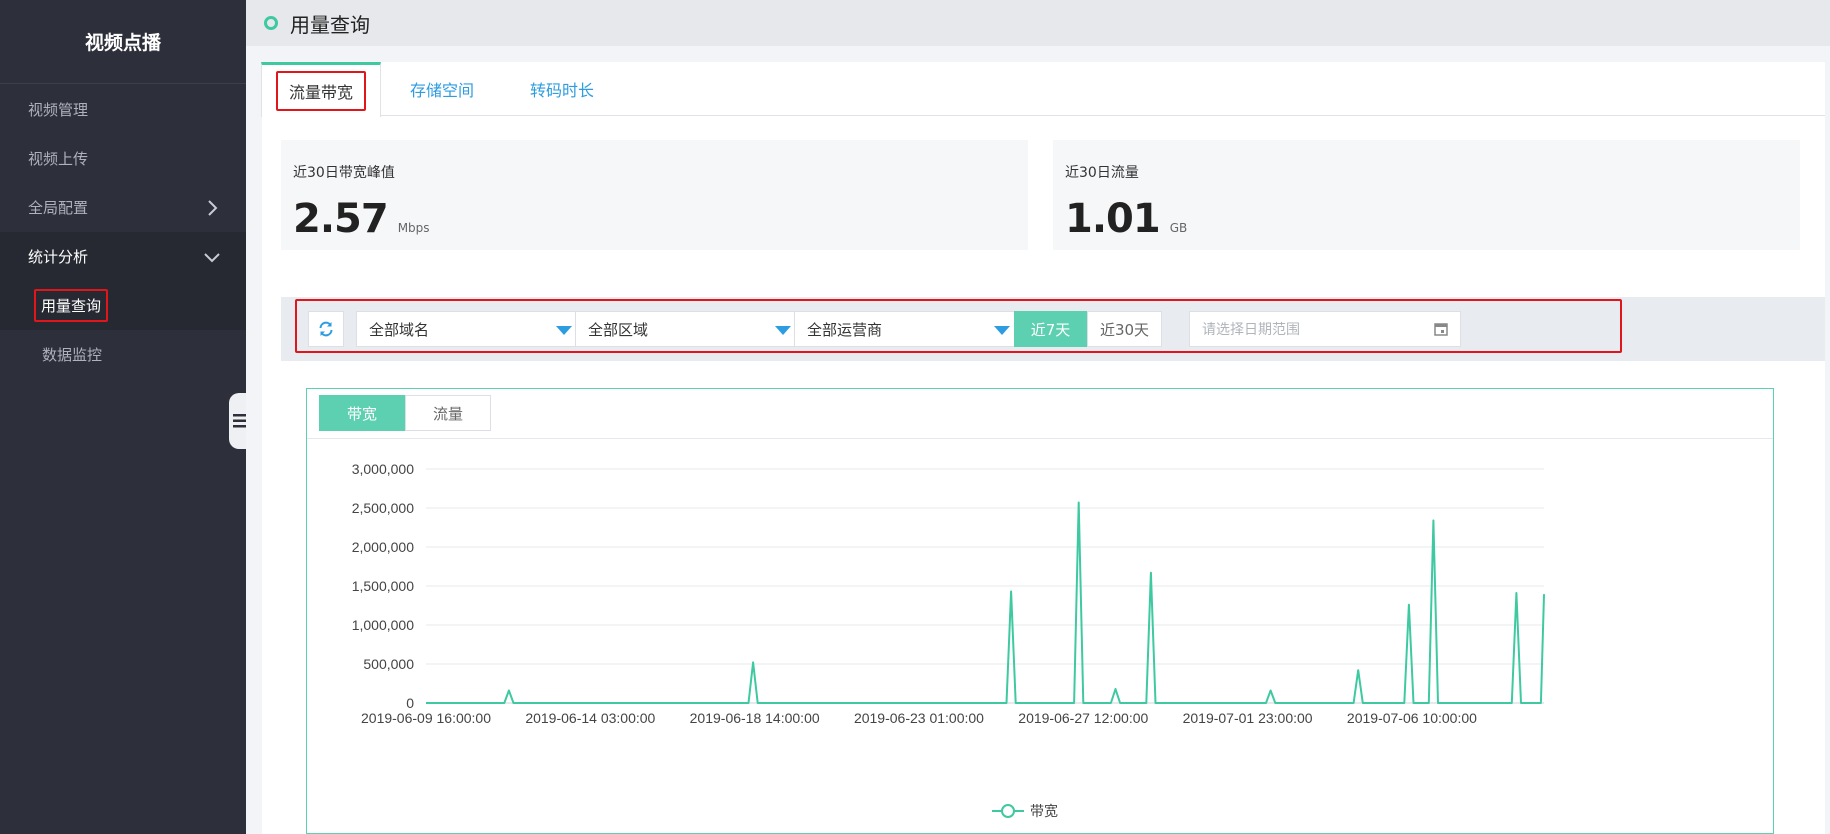  Describe the element at coordinates (755, 718) in the screenshot. I see `x-tick-label: 2019-06-18 14:00:00` at that location.